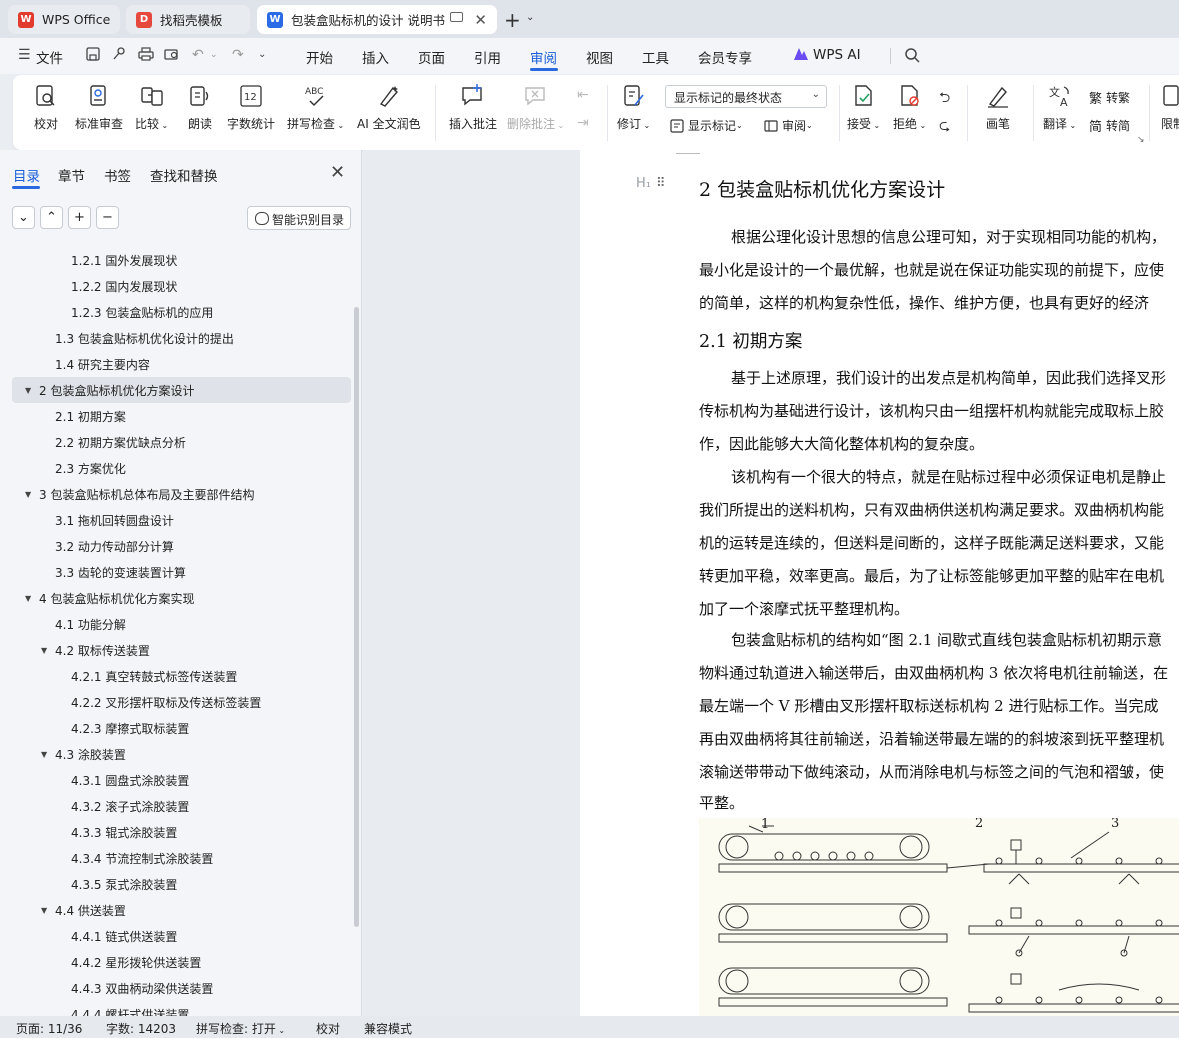  I want to click on print-icon, so click(146, 55).